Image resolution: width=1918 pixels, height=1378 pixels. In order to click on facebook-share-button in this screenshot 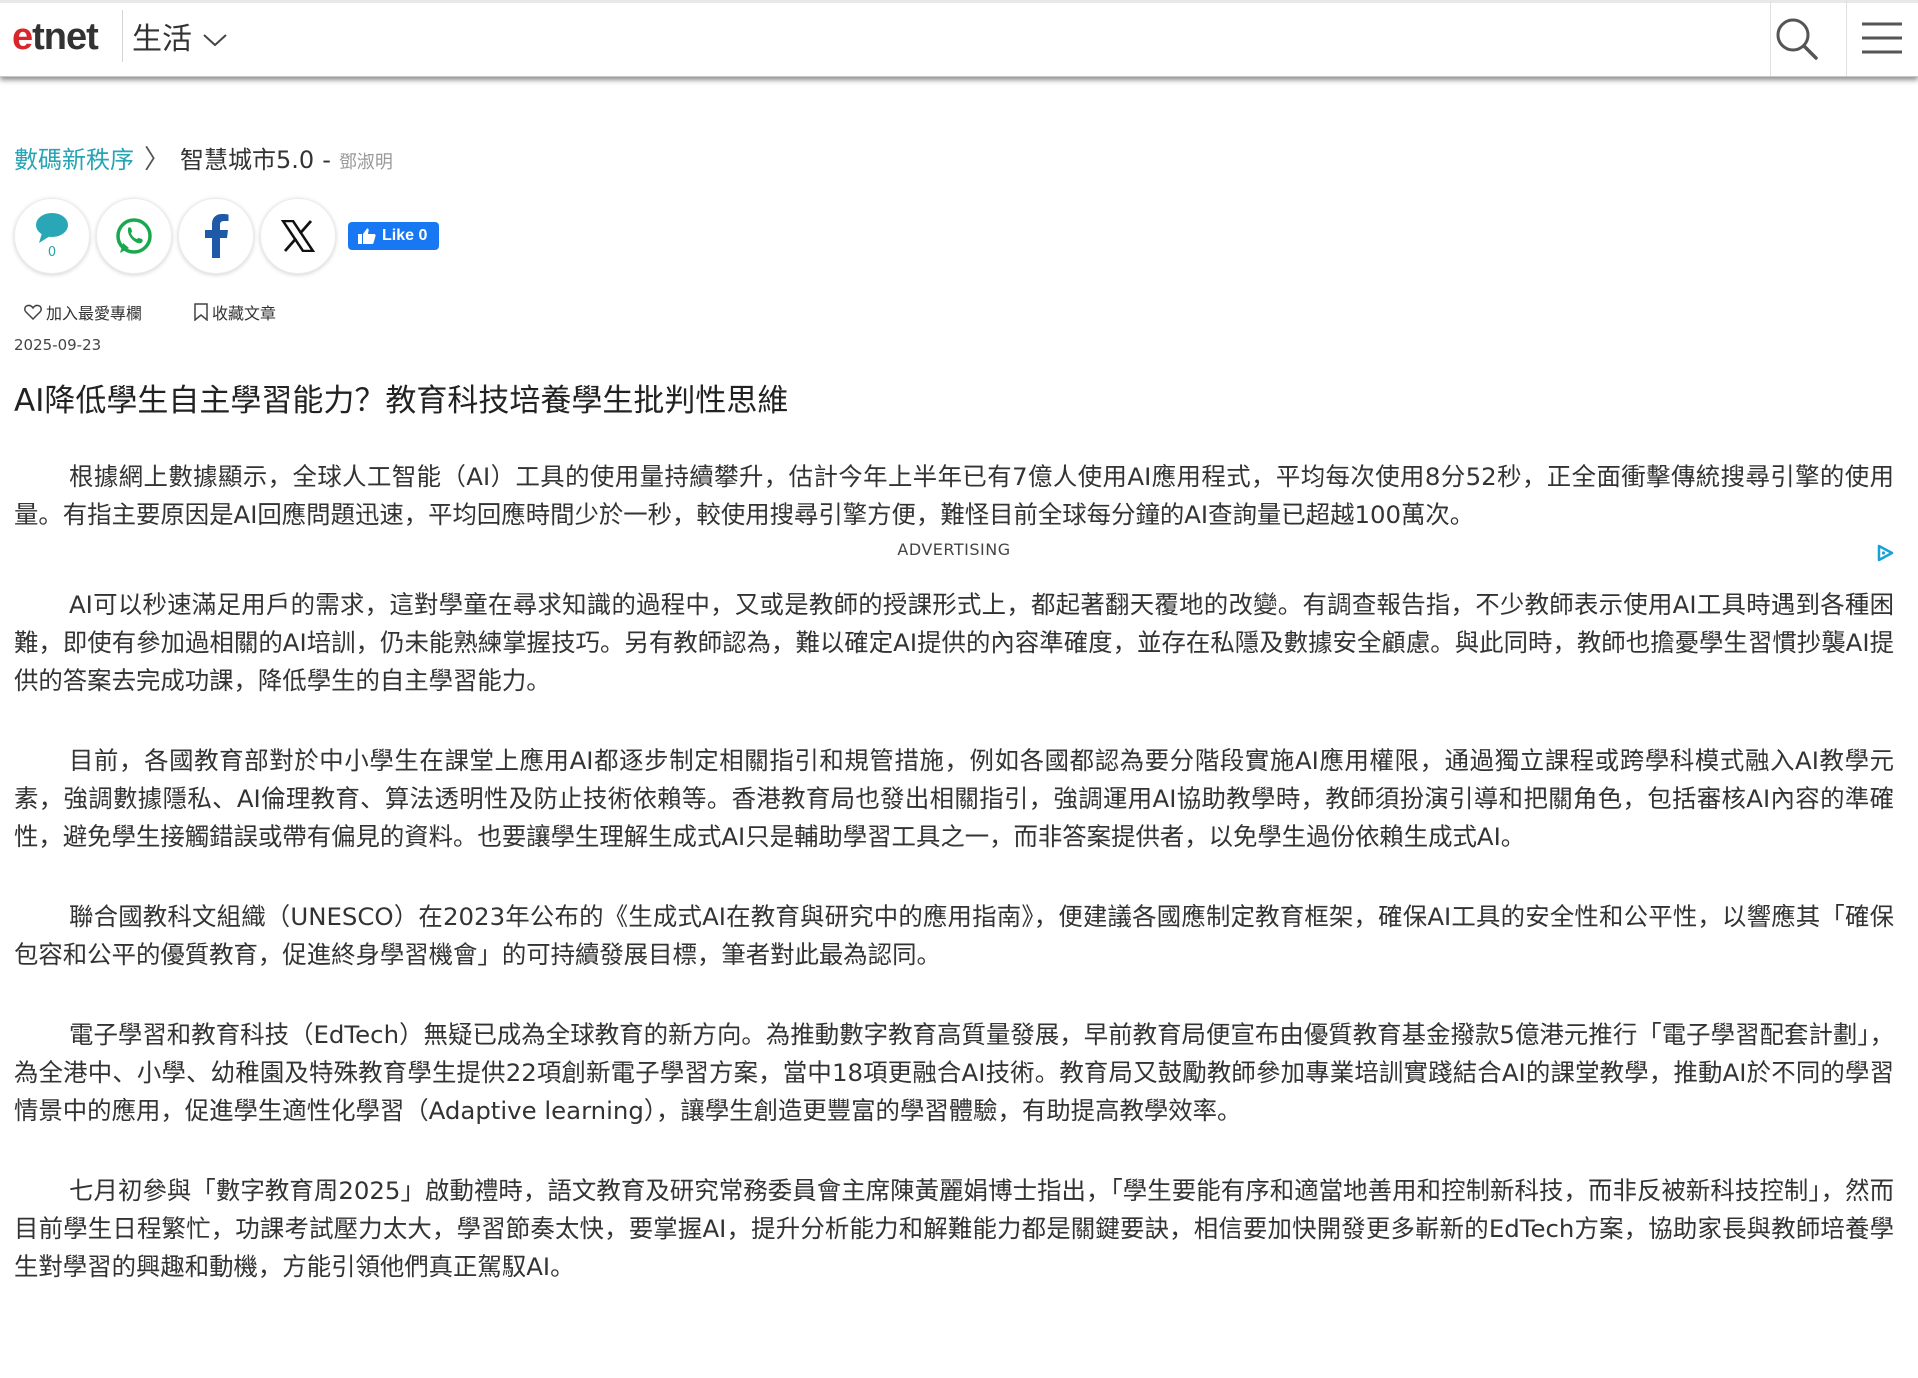, I will do `click(216, 236)`.